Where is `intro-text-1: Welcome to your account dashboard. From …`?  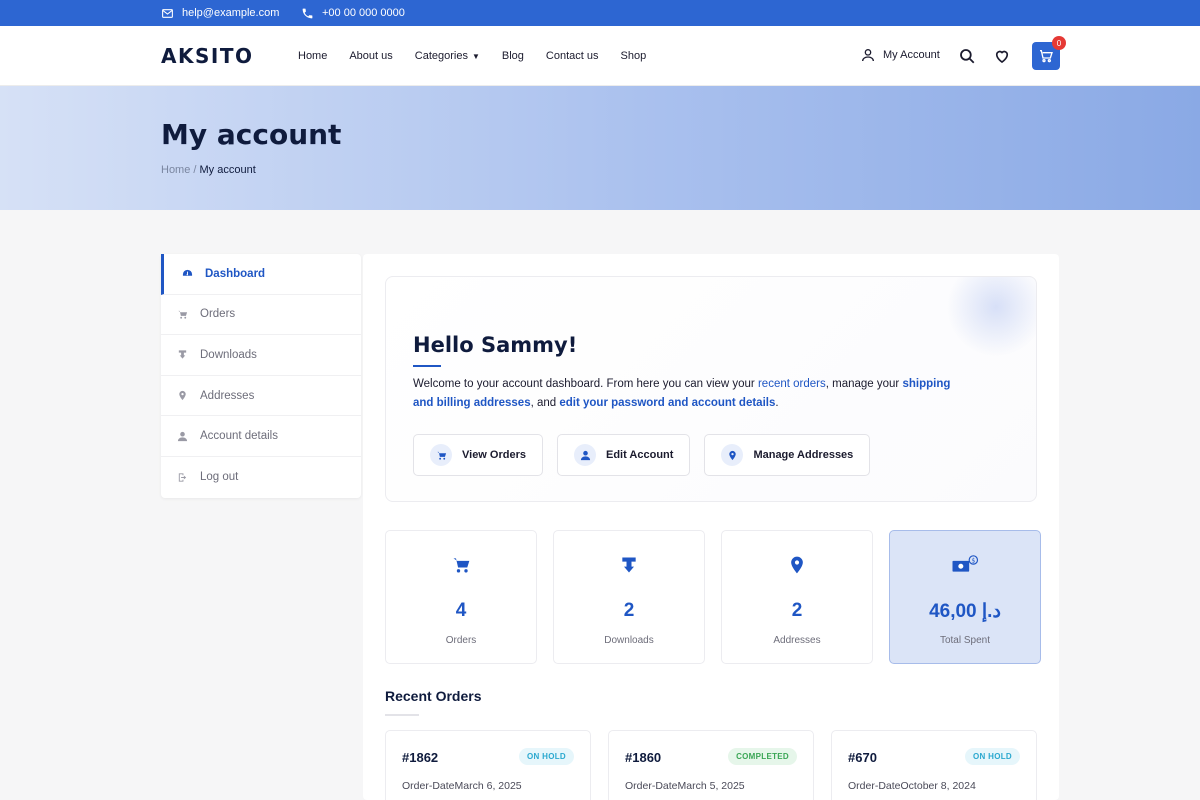 intro-text-1: Welcome to your account dashboard. From … is located at coordinates (585, 384).